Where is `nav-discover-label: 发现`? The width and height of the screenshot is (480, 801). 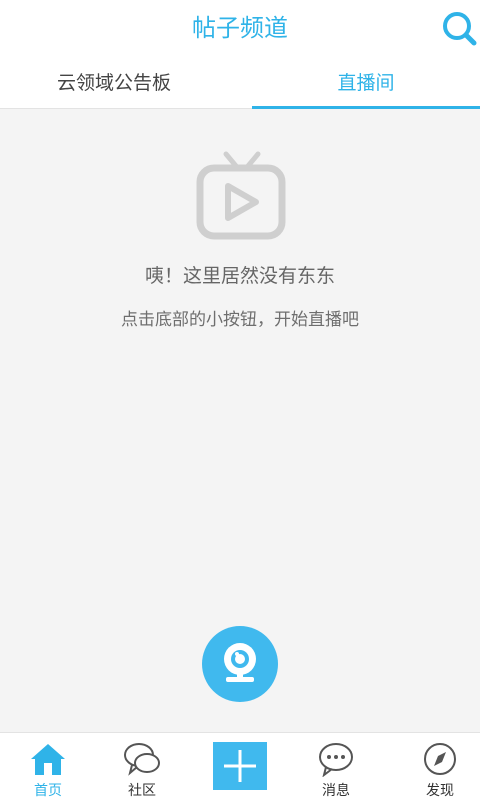 nav-discover-label: 发现 is located at coordinates (440, 791).